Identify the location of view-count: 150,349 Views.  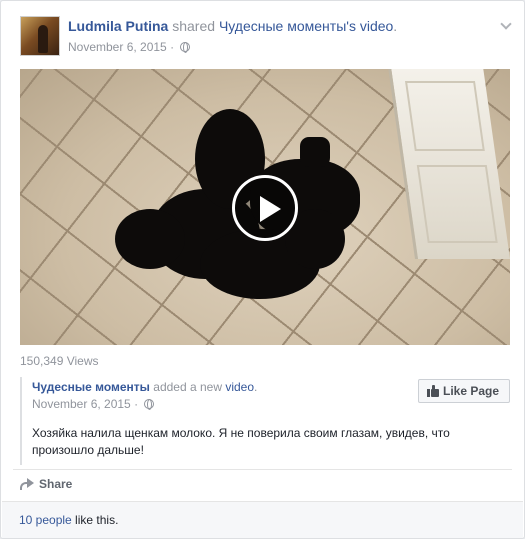
(59, 361).